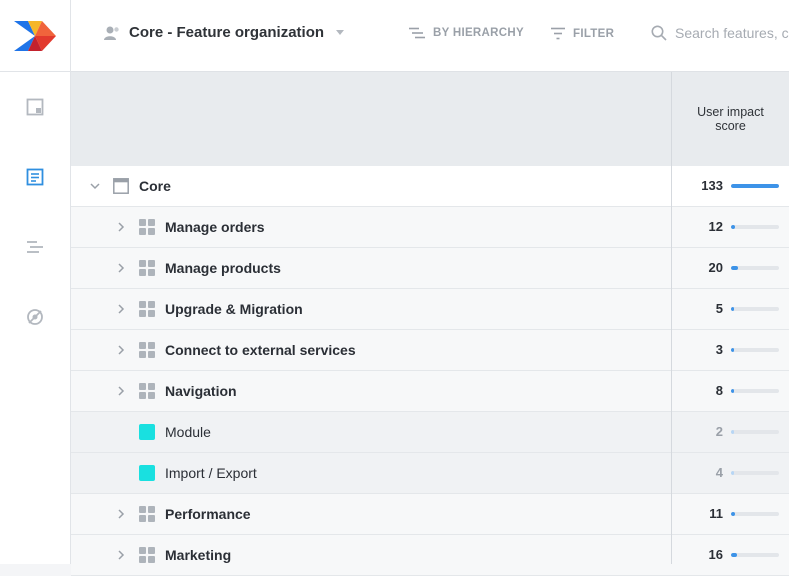 The image size is (789, 576). Describe the element at coordinates (417, 33) in the screenshot. I see `hierarchy-icon` at that location.